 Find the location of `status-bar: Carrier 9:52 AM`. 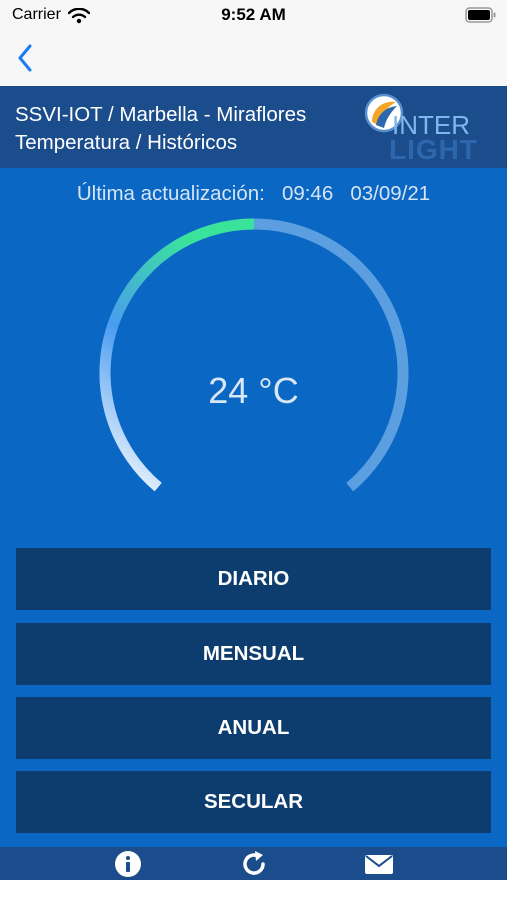

status-bar: Carrier 9:52 AM is located at coordinates (253, 16).